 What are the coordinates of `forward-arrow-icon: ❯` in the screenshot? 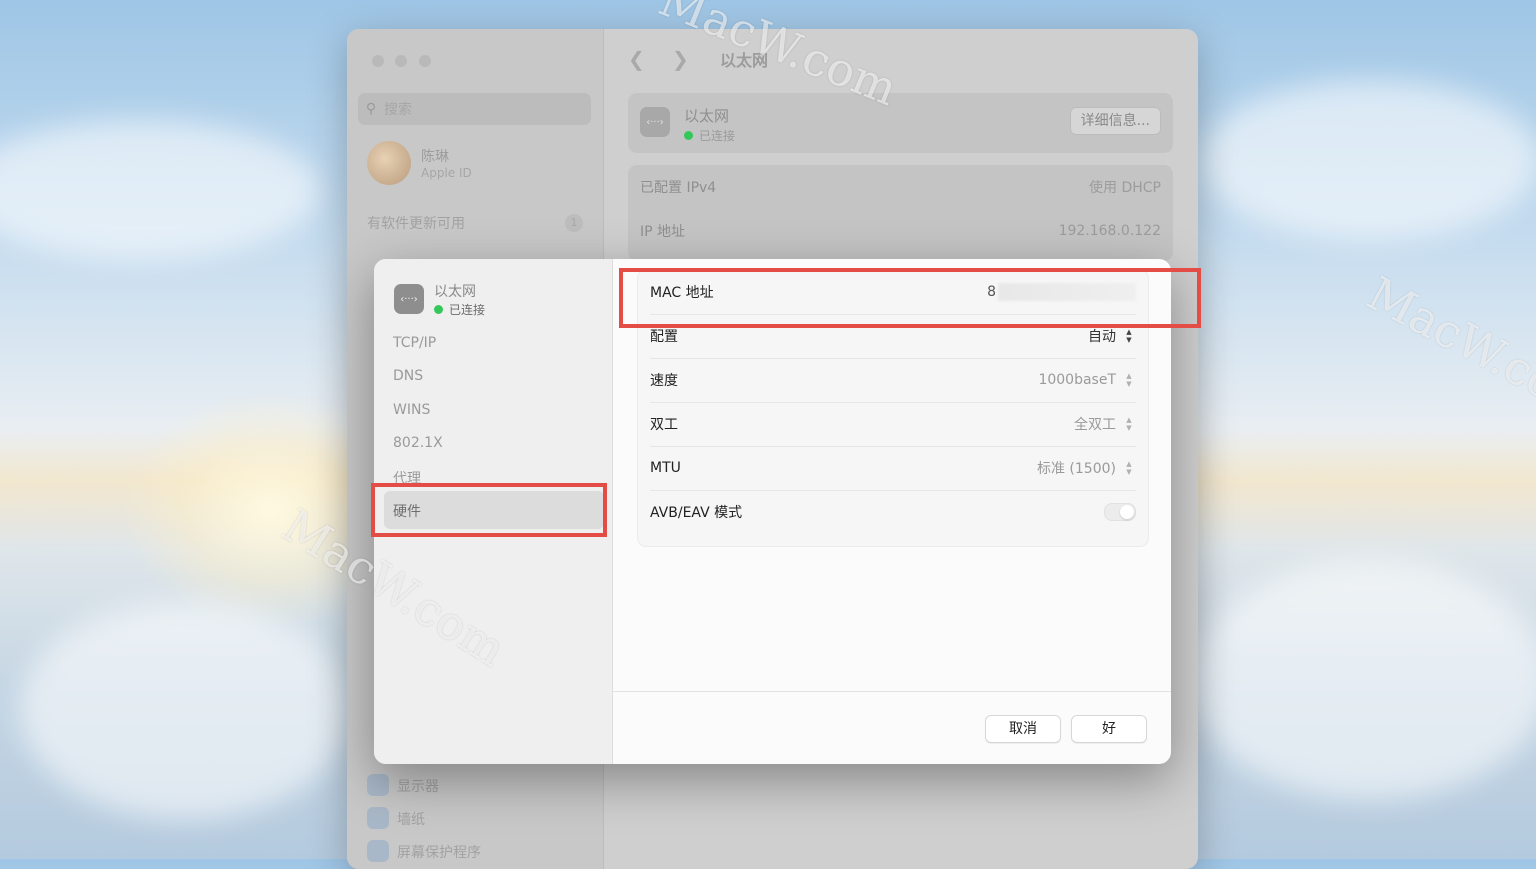 It's located at (694, 59).